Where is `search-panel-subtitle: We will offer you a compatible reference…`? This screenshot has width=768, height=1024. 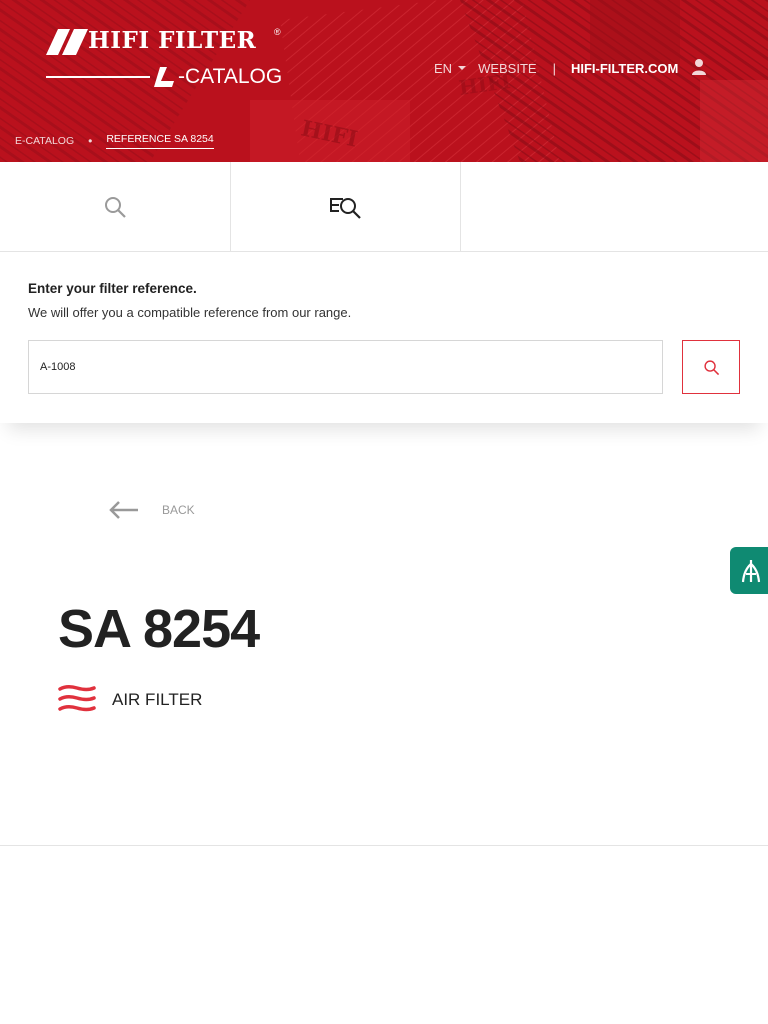
search-panel-subtitle: We will offer you a compatible reference… is located at coordinates (190, 312).